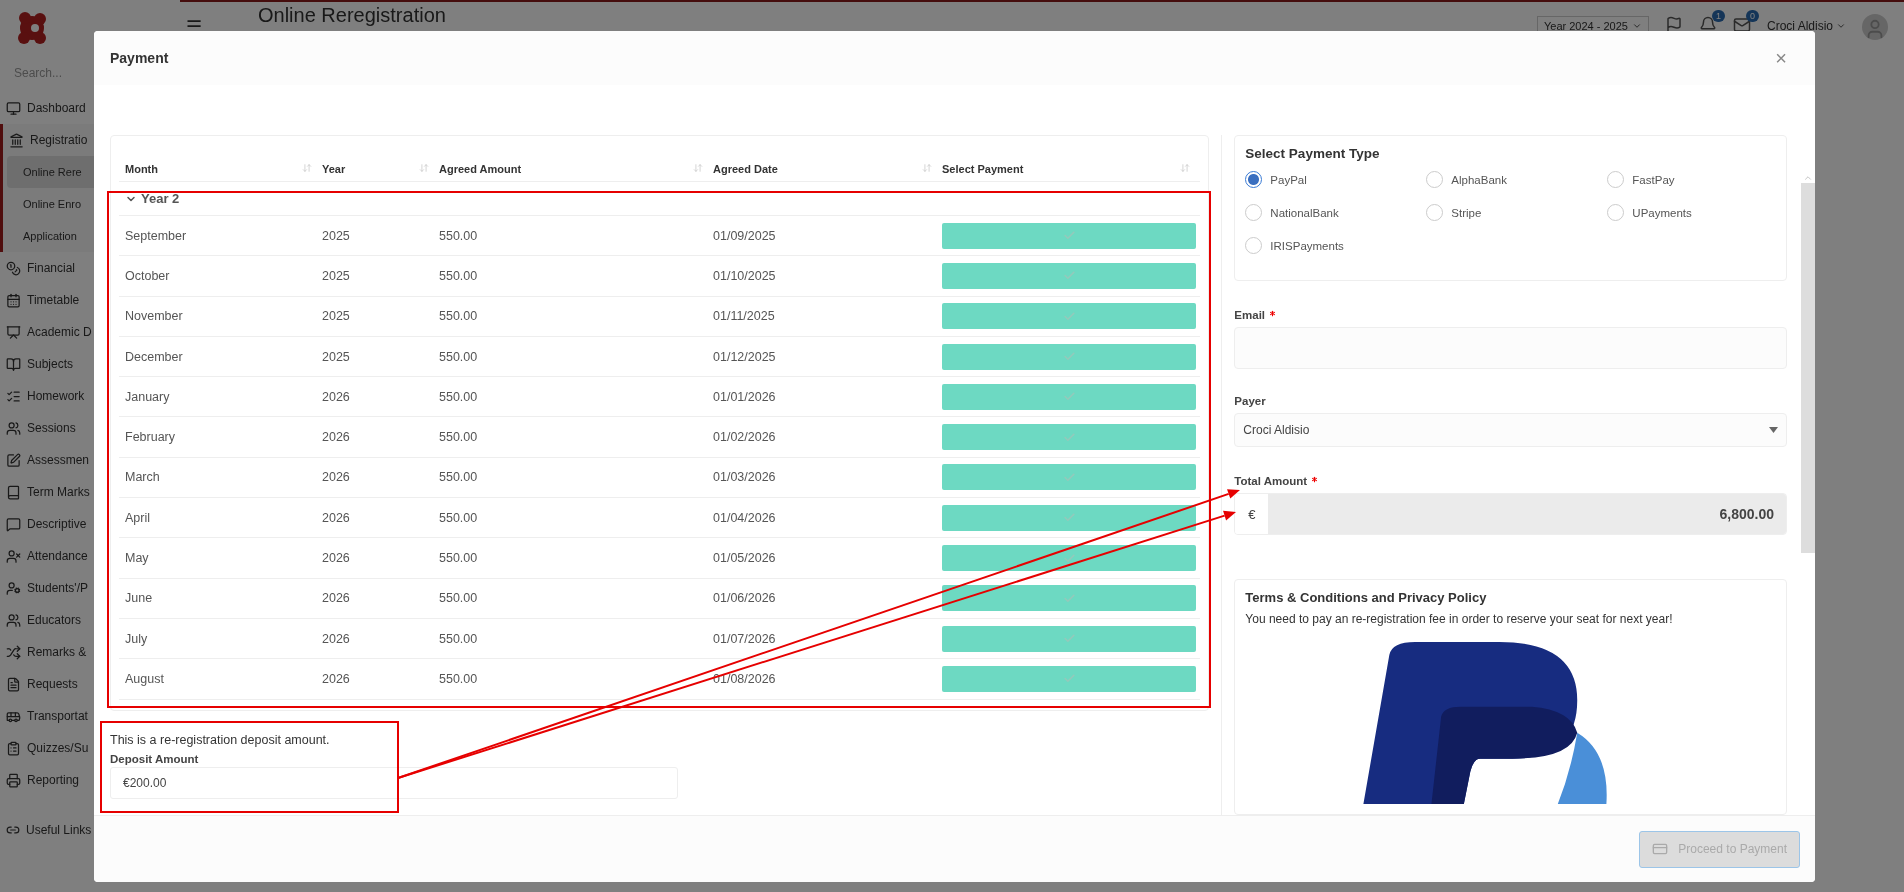 The image size is (1904, 892). I want to click on table-cell-text: October, so click(148, 275).